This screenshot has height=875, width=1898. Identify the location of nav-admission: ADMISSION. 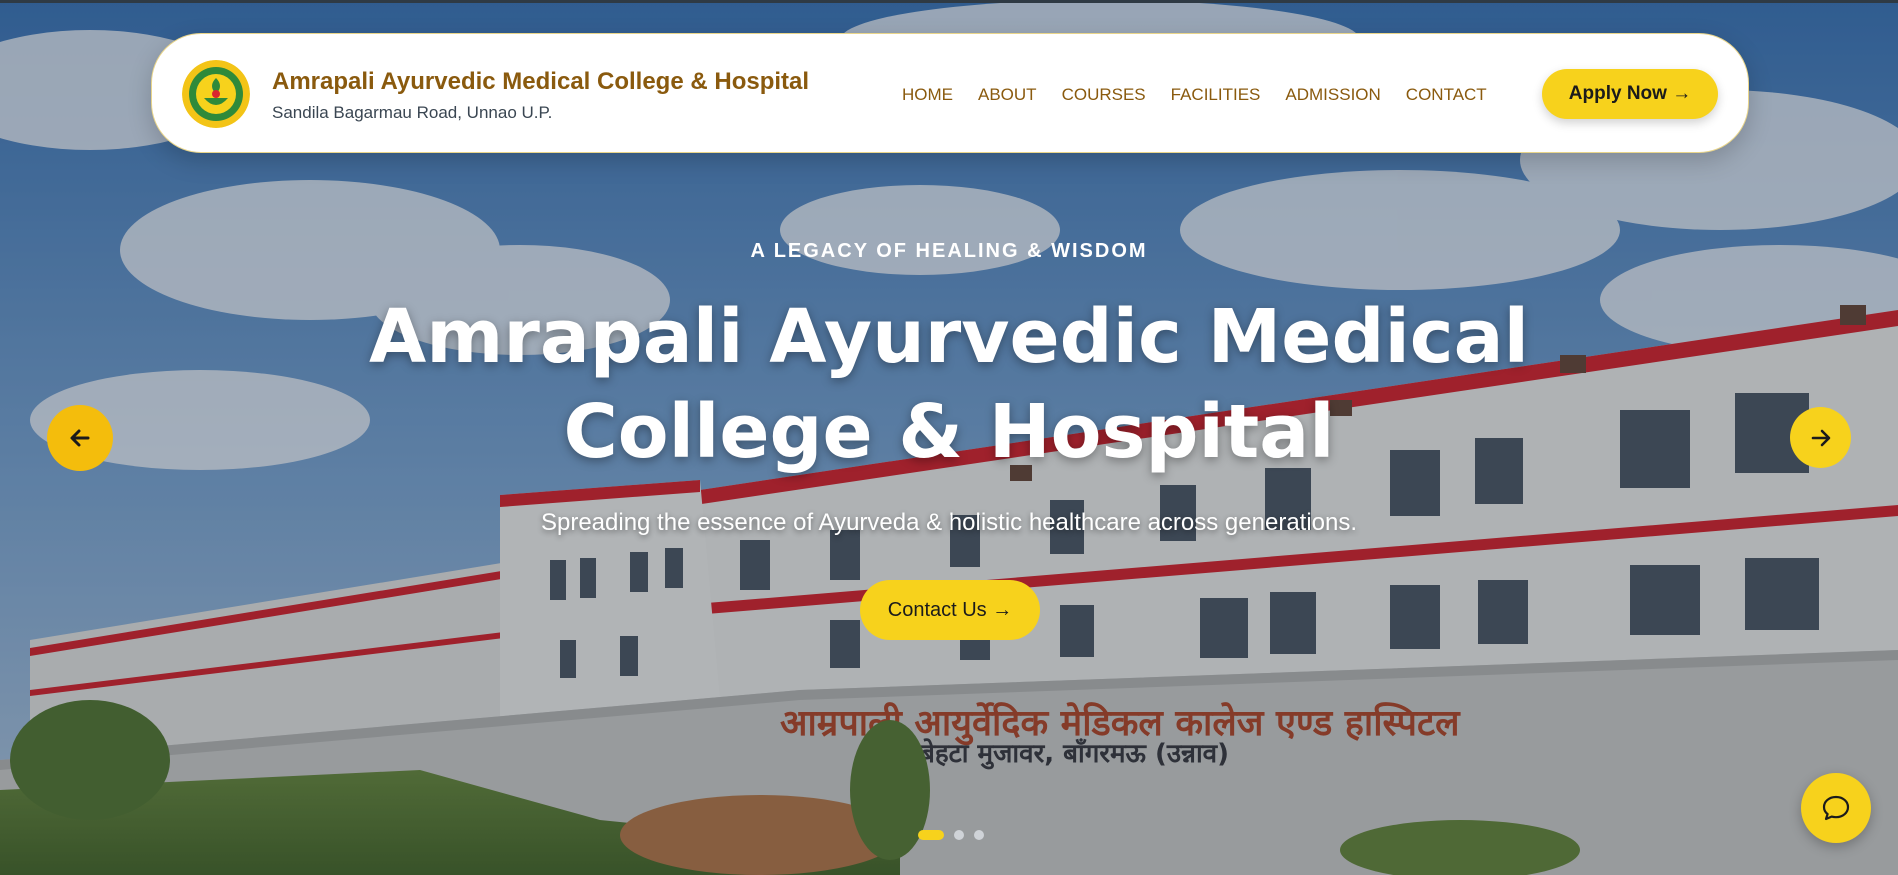
(1332, 95).